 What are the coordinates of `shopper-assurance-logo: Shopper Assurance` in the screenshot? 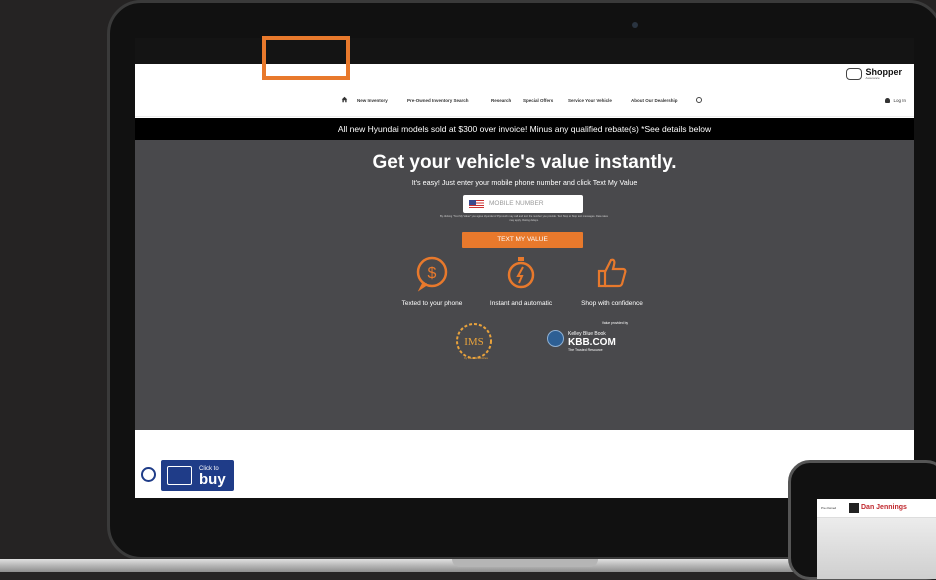 It's located at (874, 74).